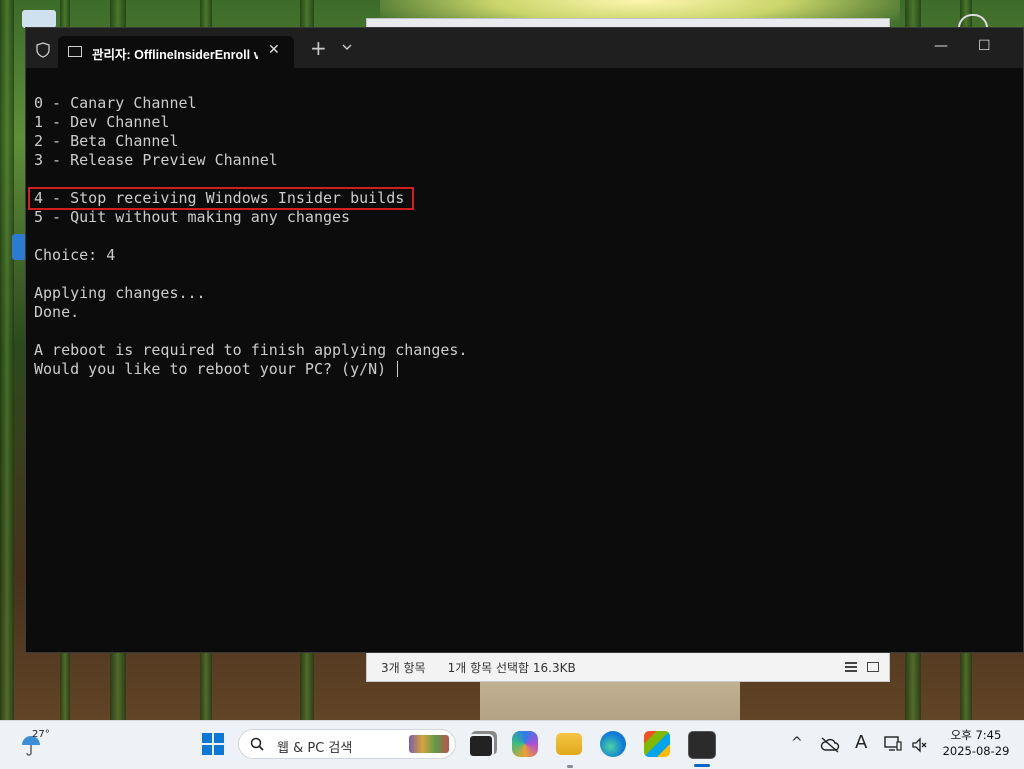 The height and width of the screenshot is (769, 1024). I want to click on explorer-item-count: 3개 항목, so click(403, 667).